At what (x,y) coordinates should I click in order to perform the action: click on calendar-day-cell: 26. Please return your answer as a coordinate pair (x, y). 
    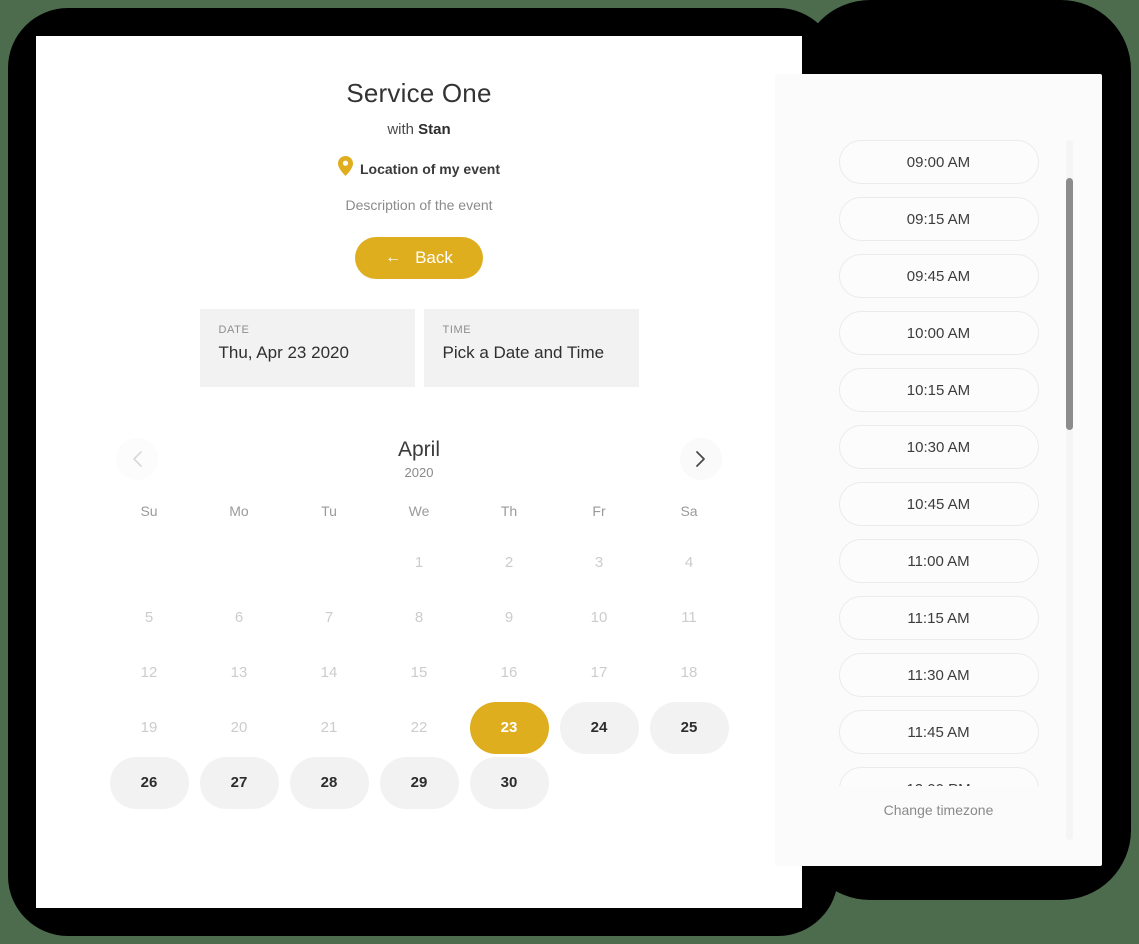
    Looking at the image, I should click on (149, 782).